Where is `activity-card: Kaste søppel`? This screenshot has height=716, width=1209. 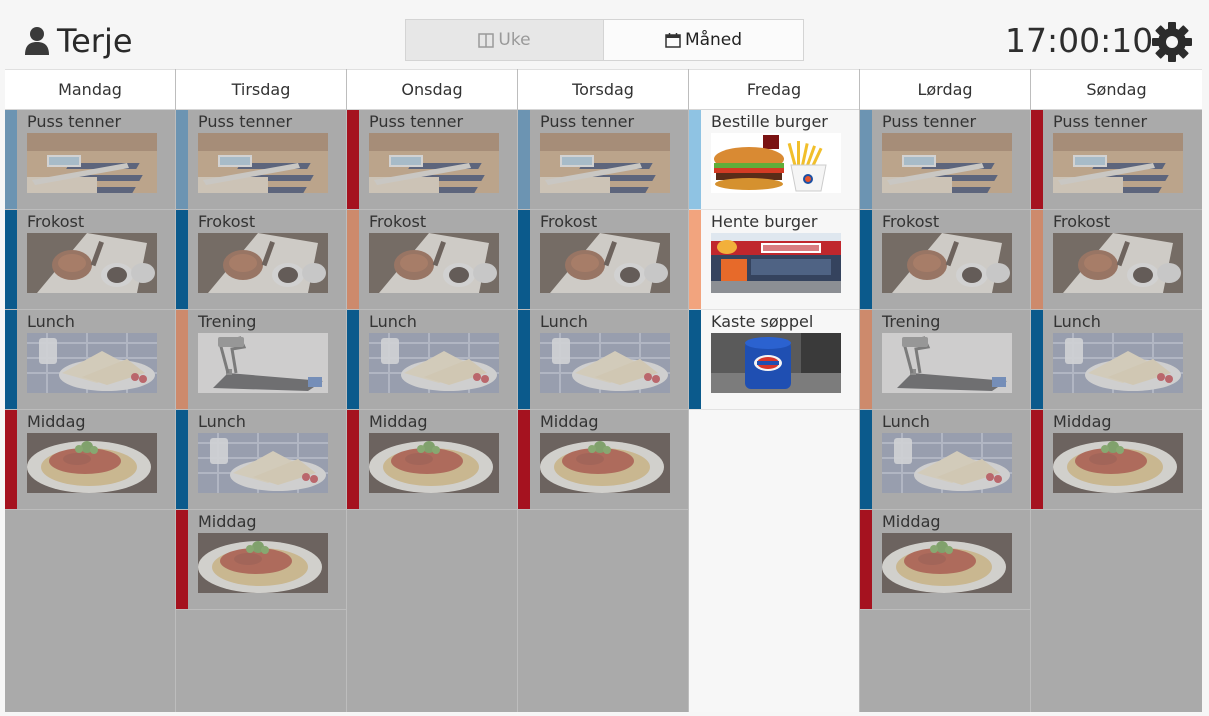
activity-card: Kaste søppel is located at coordinates (774, 360).